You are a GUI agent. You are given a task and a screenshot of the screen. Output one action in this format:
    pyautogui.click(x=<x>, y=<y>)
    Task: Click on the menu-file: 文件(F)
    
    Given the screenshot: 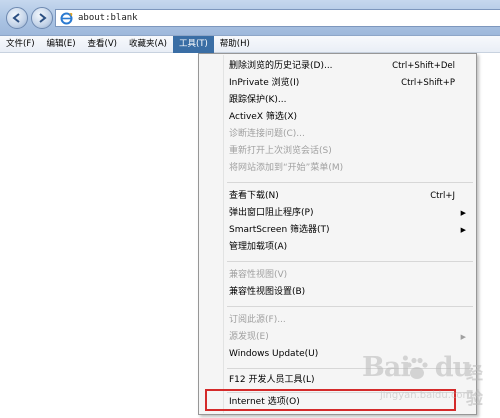 What is the action you would take?
    pyautogui.click(x=20, y=44)
    